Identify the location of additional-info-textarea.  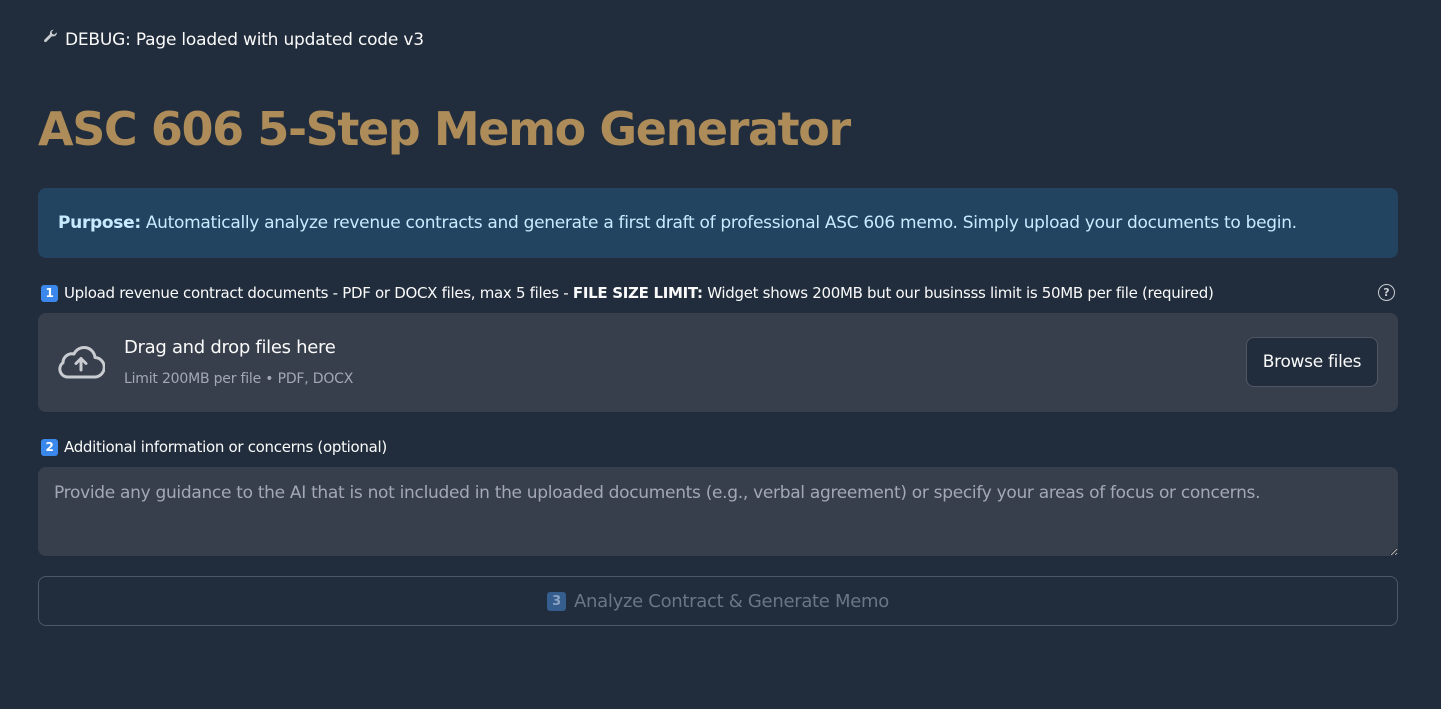
(718, 511).